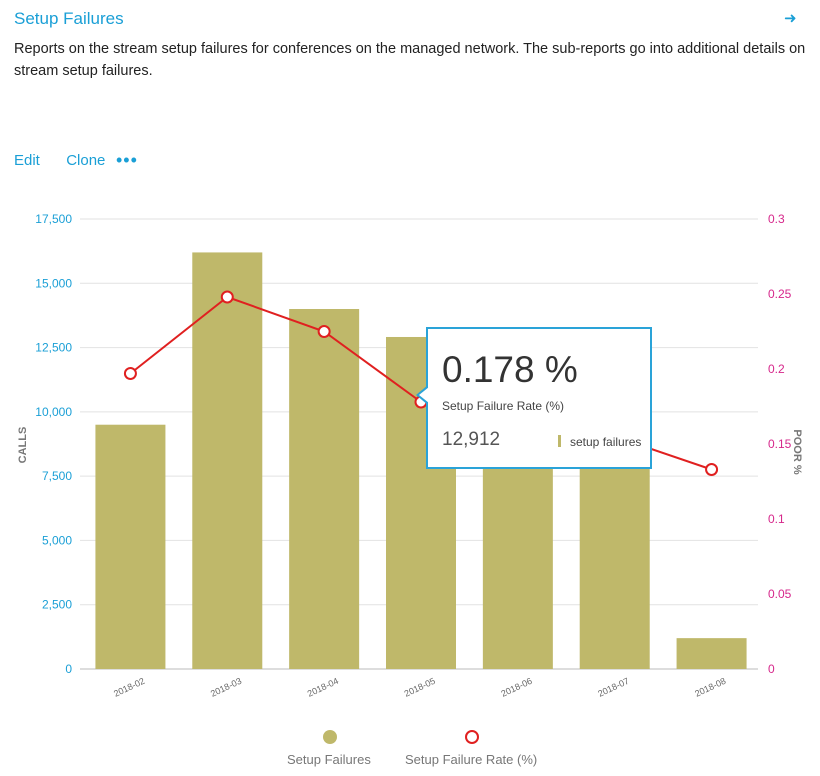  Describe the element at coordinates (776, 519) in the screenshot. I see `right-tick-label: 0.1` at that location.